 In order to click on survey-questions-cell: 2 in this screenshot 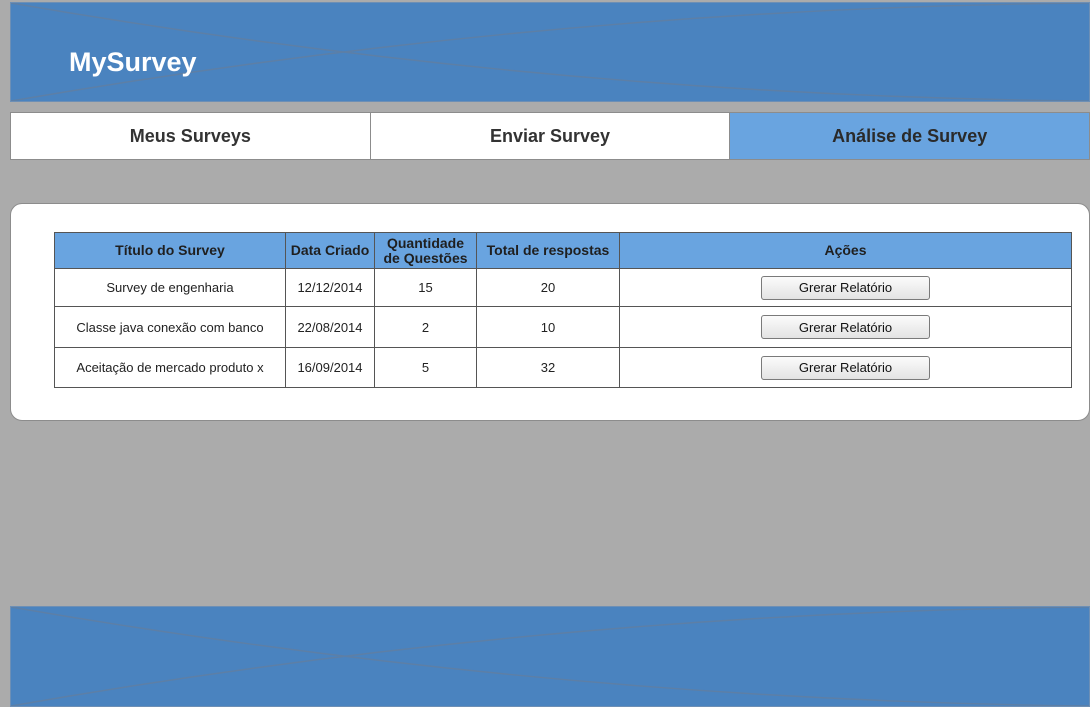, I will do `click(425, 327)`.